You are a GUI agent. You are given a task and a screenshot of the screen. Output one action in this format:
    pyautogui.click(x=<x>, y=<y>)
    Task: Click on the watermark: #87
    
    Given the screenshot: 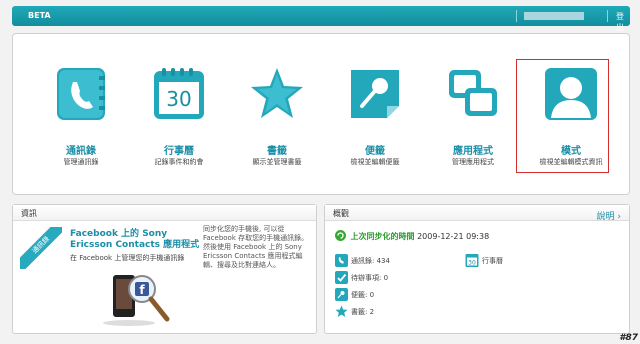 What is the action you would take?
    pyautogui.click(x=628, y=338)
    